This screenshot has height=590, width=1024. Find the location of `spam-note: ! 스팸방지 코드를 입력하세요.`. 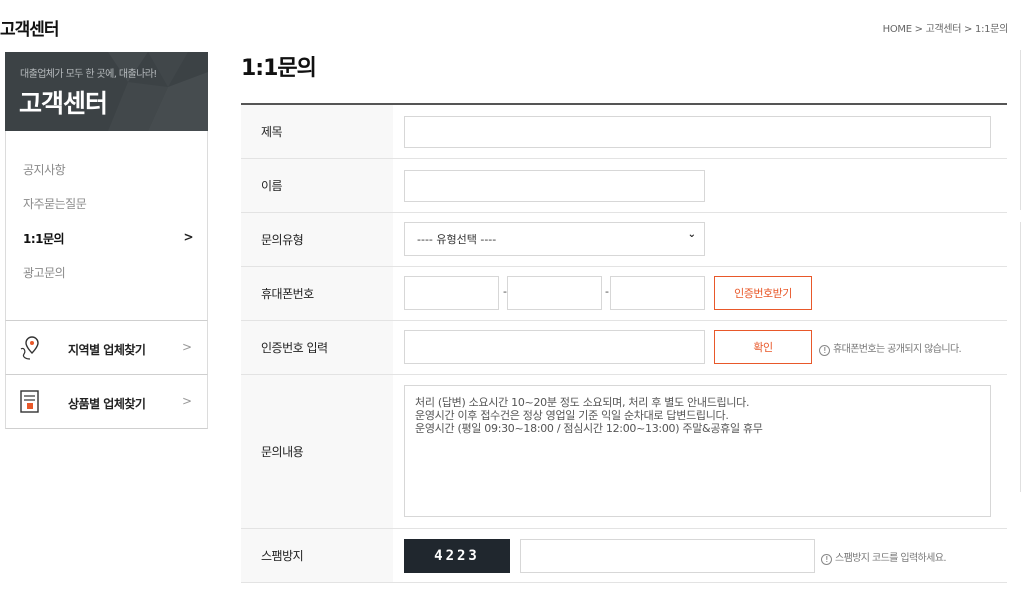

spam-note: ! 스팸방지 코드를 입력하세요. is located at coordinates (884, 557).